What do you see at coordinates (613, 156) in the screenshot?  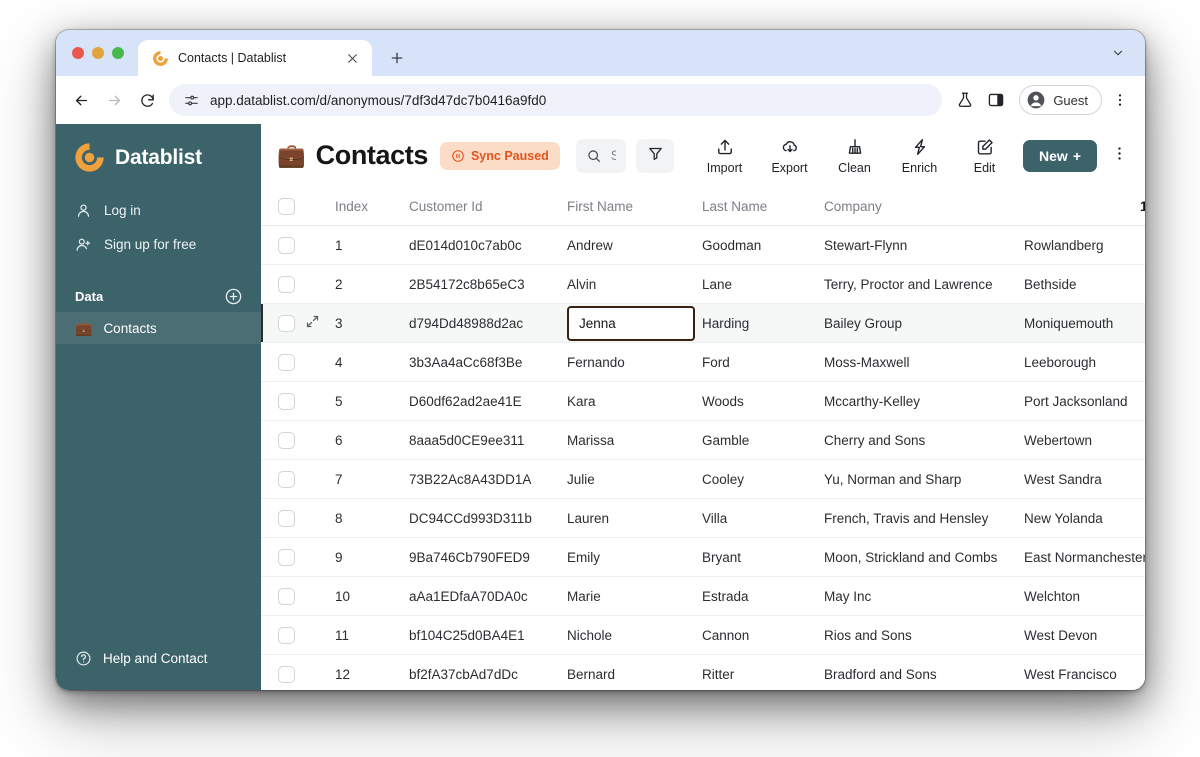 I see `search-input` at bounding box center [613, 156].